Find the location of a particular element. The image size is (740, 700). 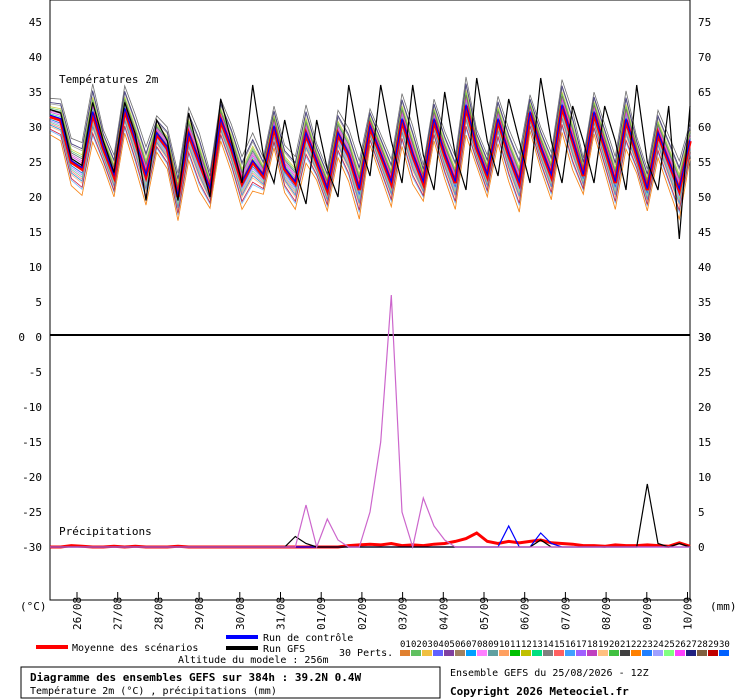

right-axis-unit: (mm) is located at coordinates (723, 606).